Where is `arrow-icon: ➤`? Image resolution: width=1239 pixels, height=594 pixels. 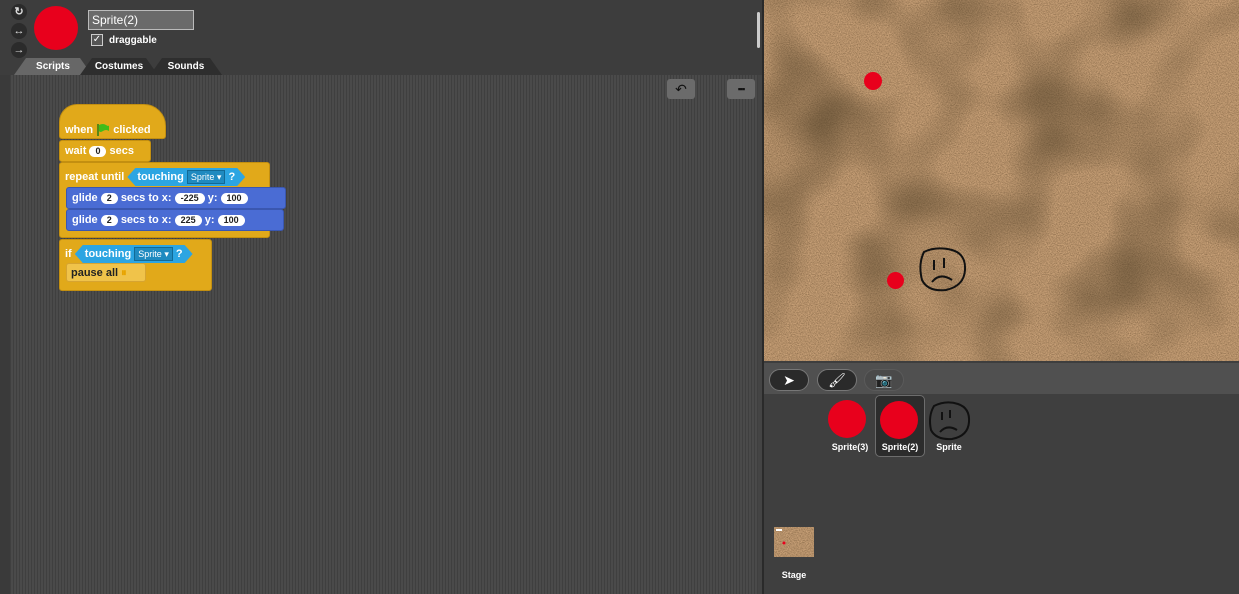
arrow-icon: ➤ is located at coordinates (789, 380).